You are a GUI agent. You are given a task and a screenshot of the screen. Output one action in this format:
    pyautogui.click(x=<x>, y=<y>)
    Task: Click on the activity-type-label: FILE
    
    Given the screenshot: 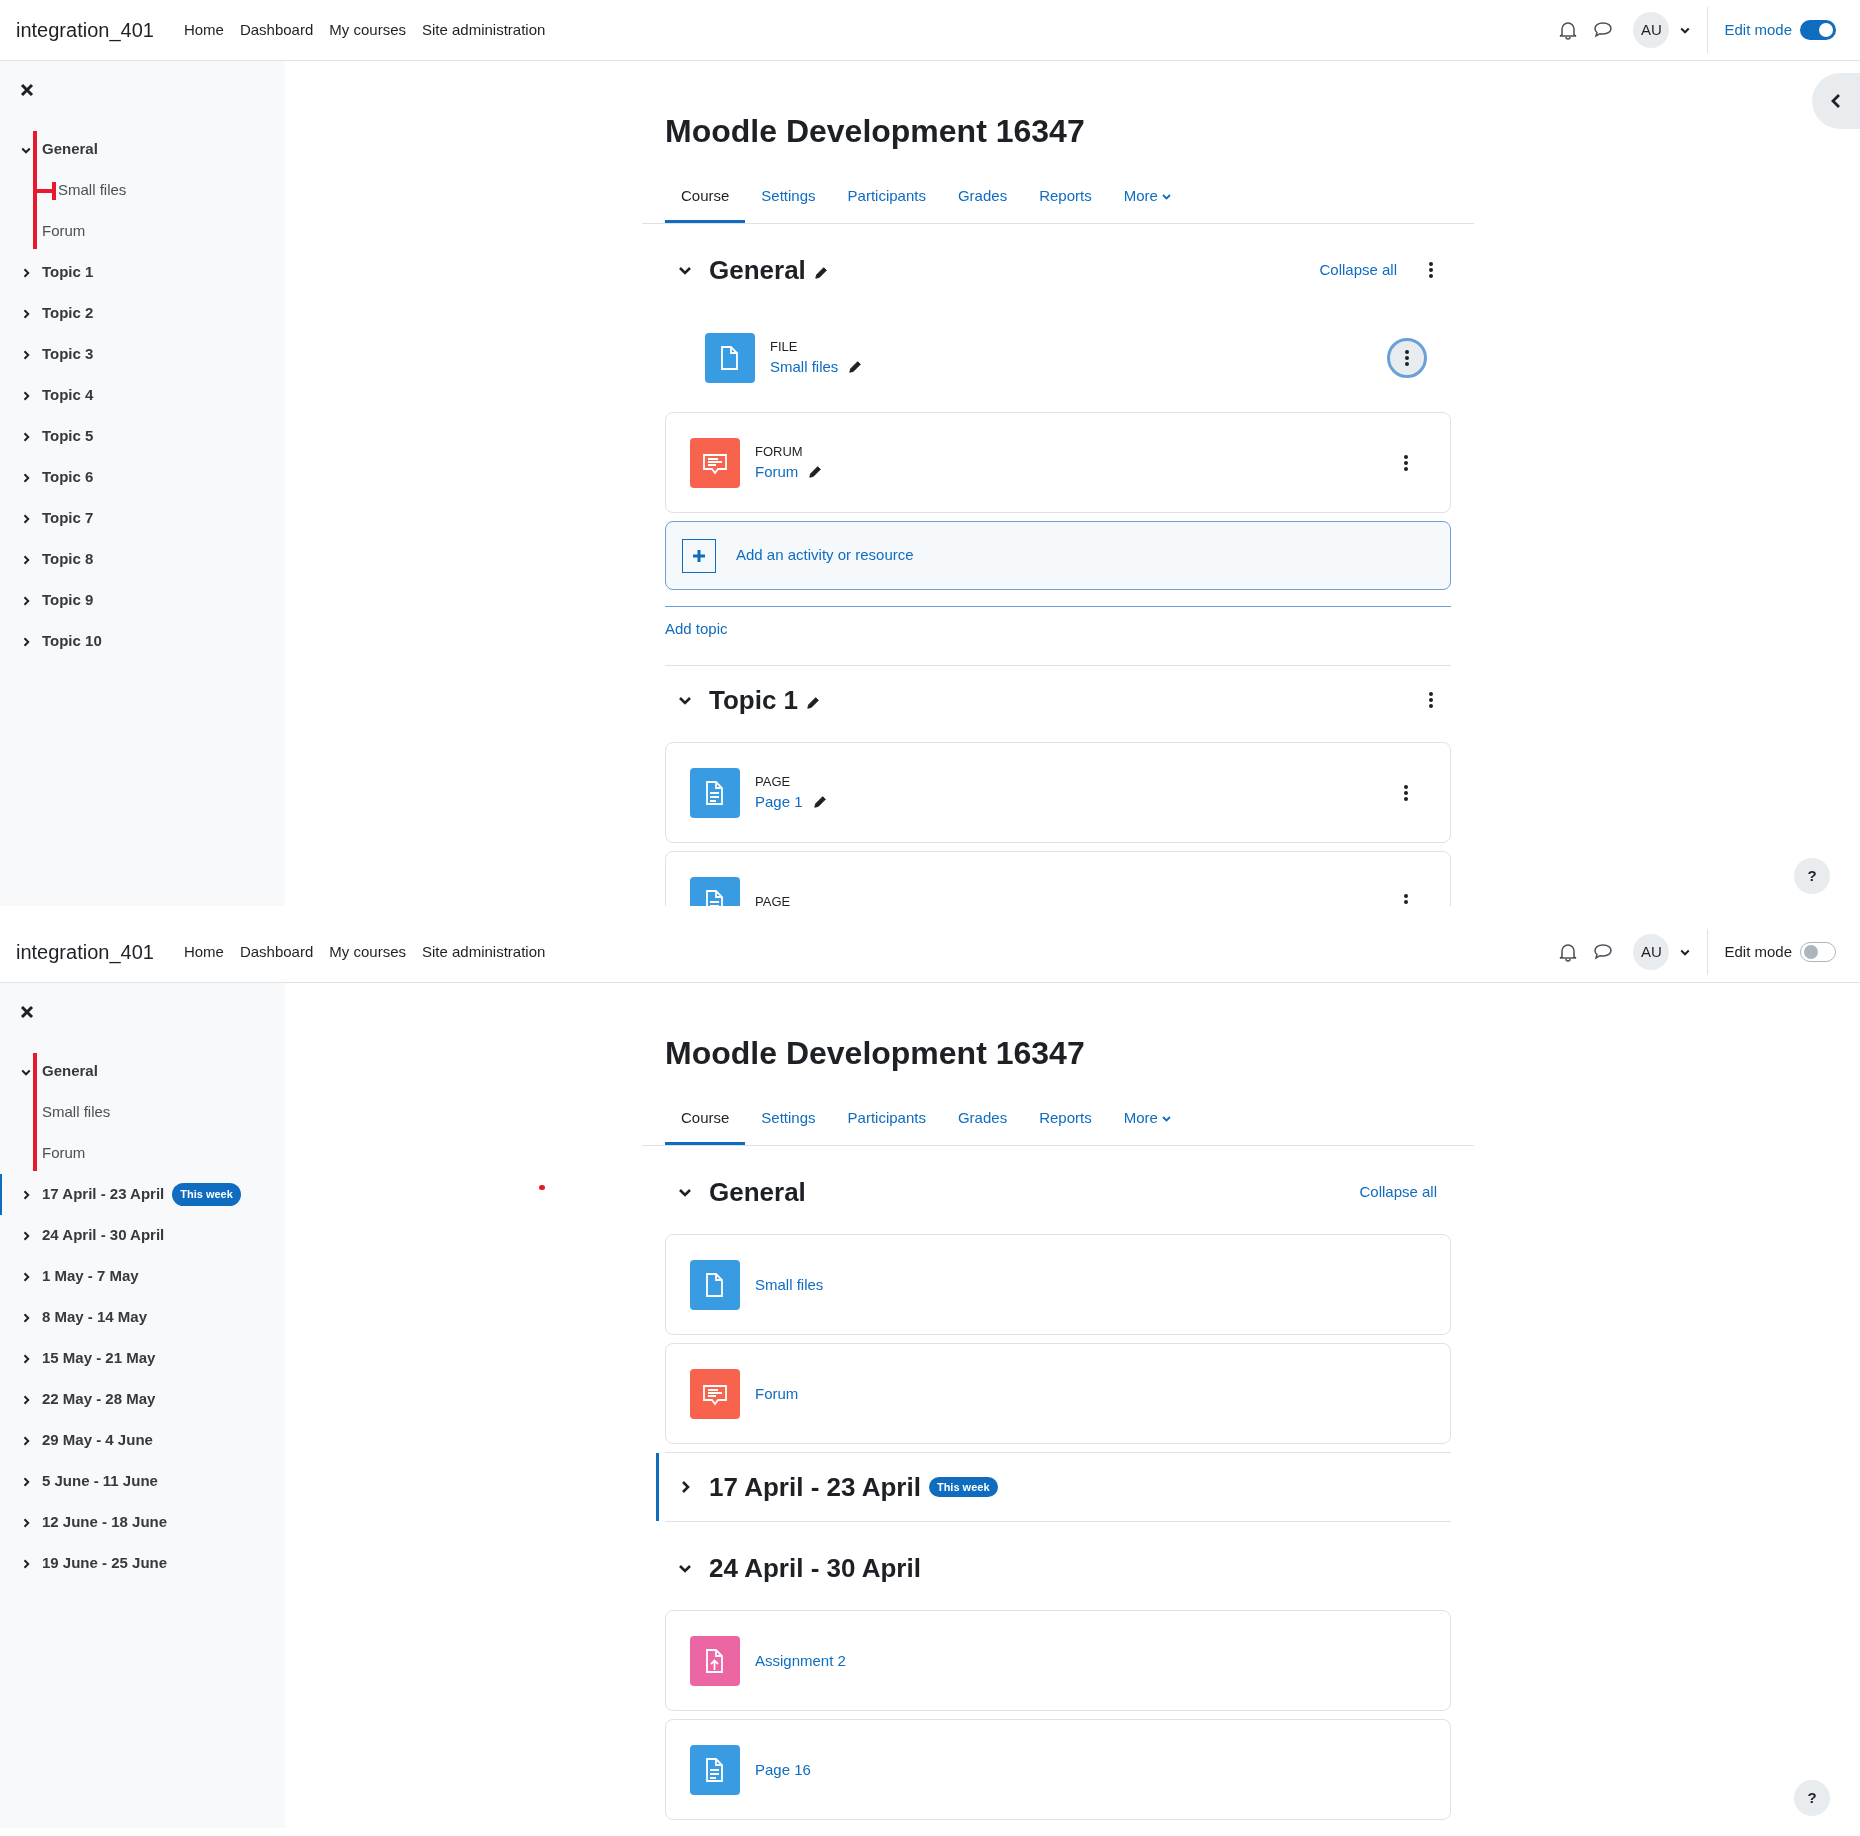 What is the action you would take?
    pyautogui.click(x=784, y=347)
    